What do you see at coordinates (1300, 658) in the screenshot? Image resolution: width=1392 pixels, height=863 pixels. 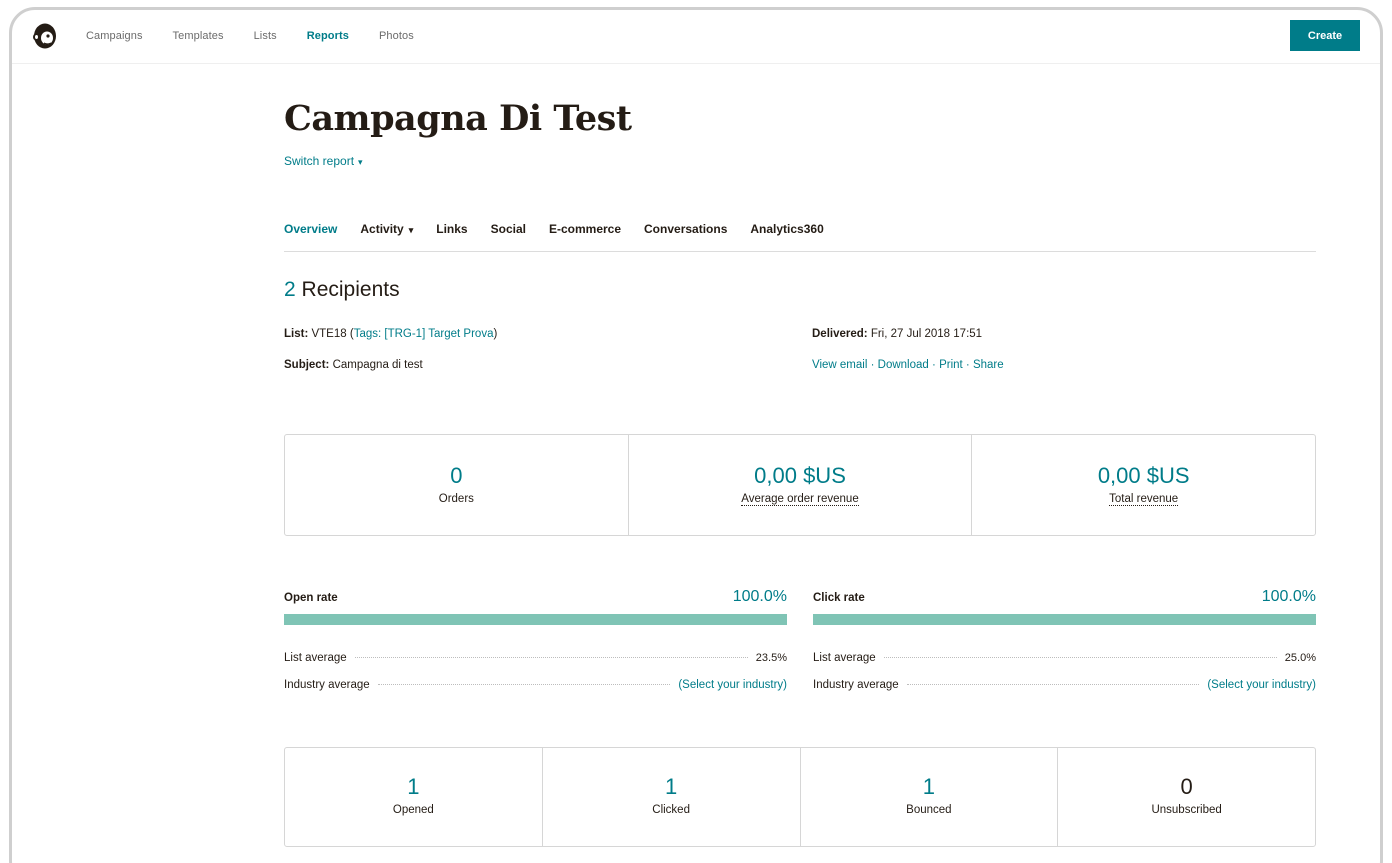 I see `list-average-value: 25.0%` at bounding box center [1300, 658].